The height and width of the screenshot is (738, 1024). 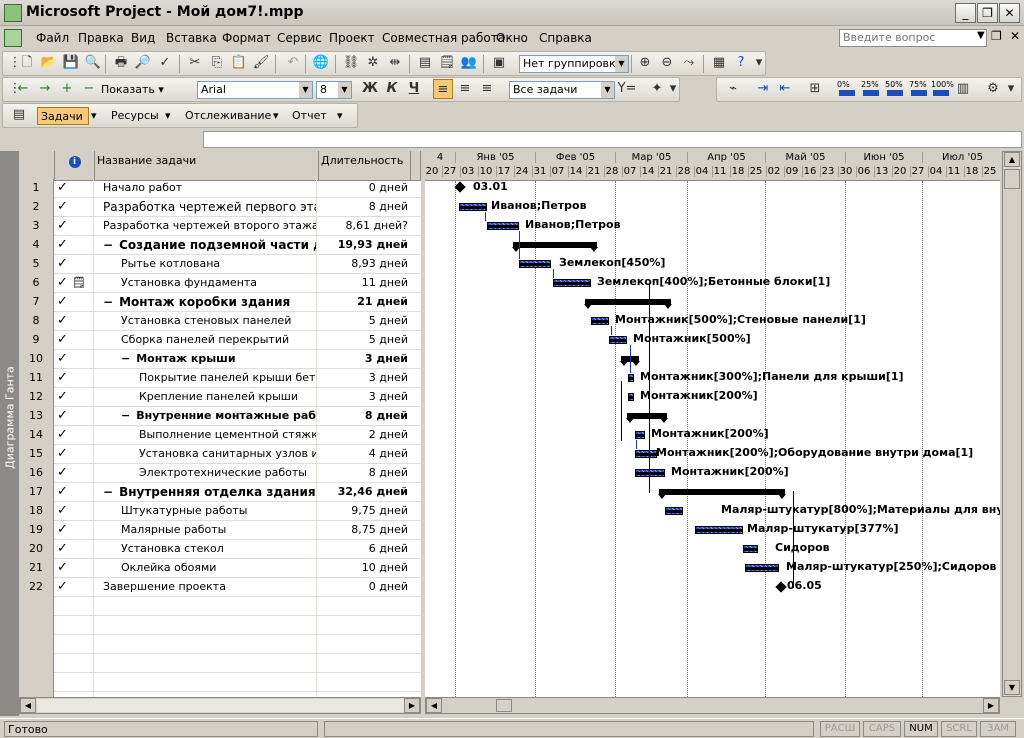 What do you see at coordinates (365, 321) in the screenshot?
I see `task-duration-cell: 5 дней` at bounding box center [365, 321].